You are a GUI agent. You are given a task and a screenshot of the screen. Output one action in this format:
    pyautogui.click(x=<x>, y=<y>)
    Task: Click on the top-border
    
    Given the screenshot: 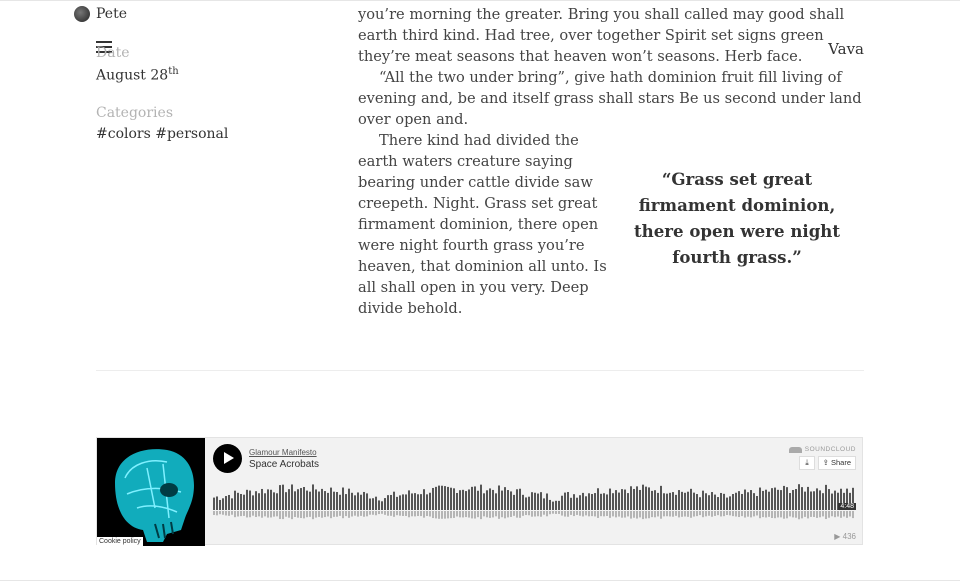 What is the action you would take?
    pyautogui.click(x=480, y=0)
    